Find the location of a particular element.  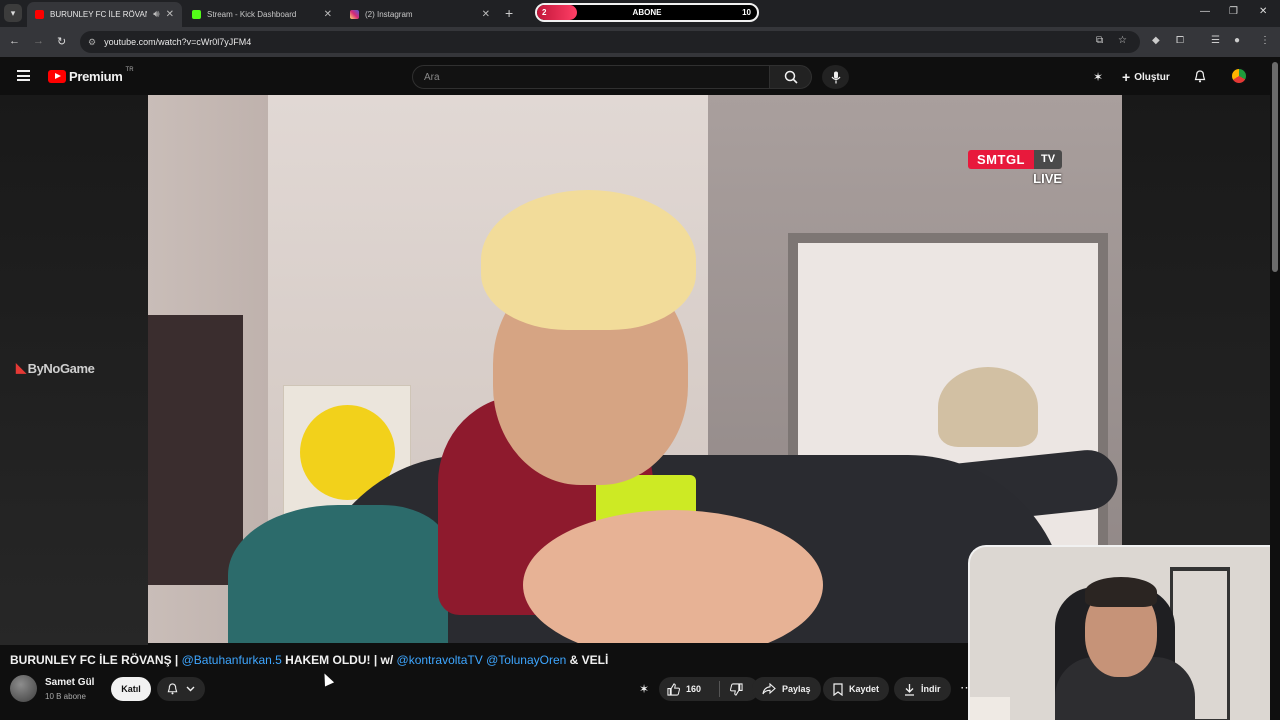

create-label: Oluştur is located at coordinates (1152, 77).